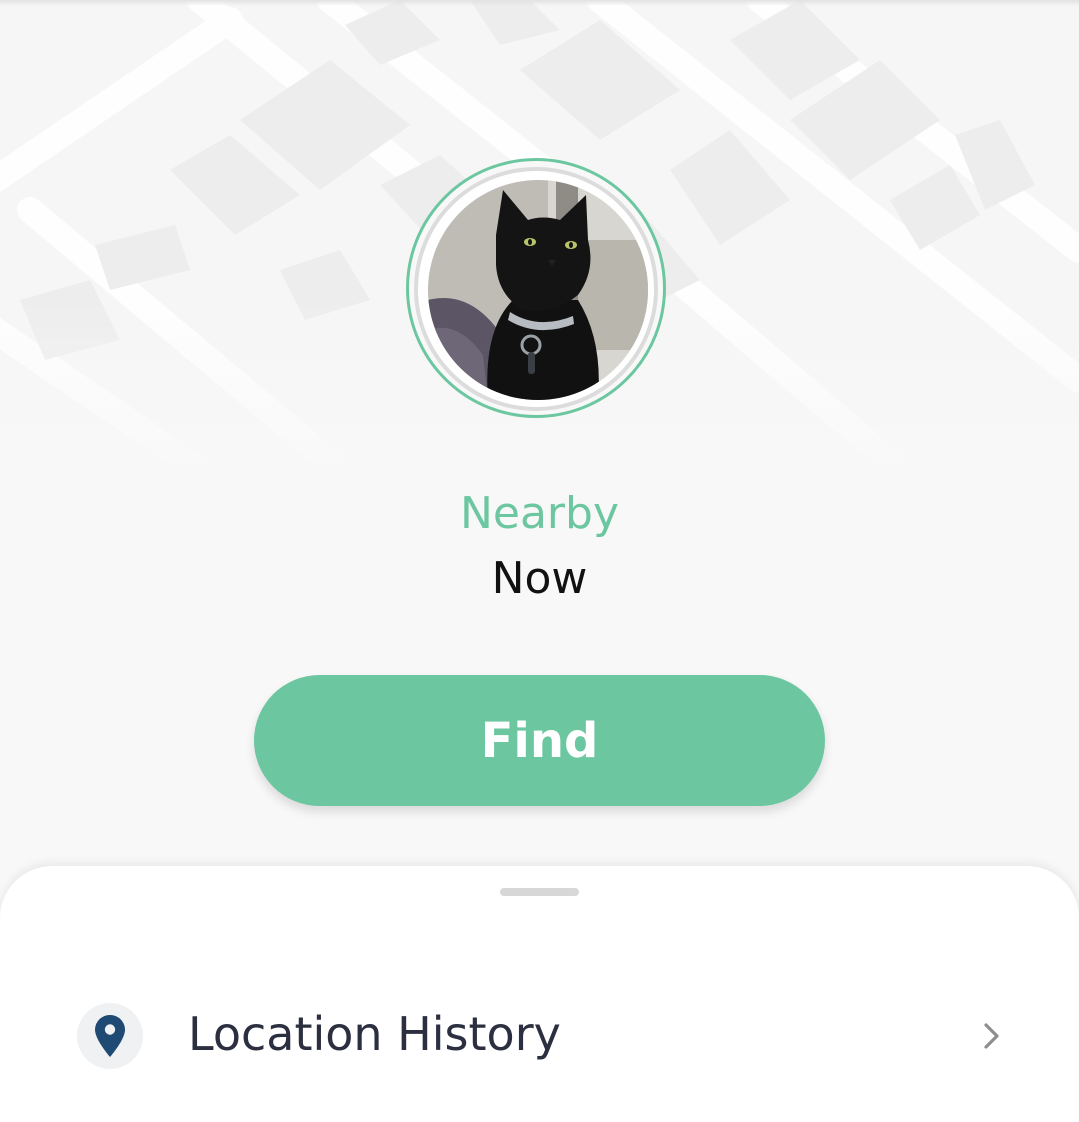  I want to click on sheet-drag-handle, so click(539, 892).